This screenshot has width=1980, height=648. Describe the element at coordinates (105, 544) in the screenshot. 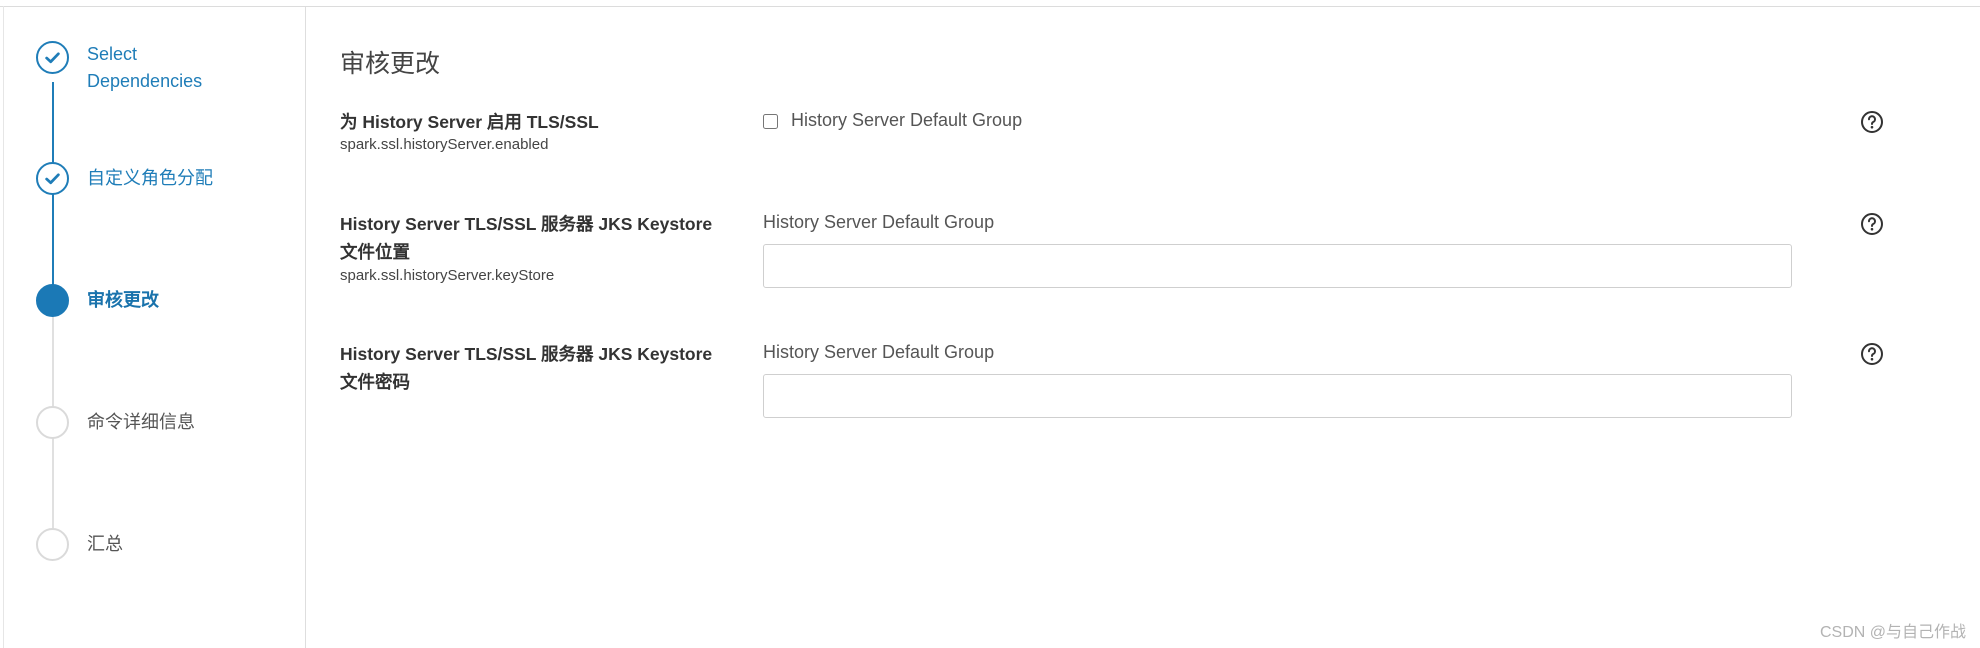

I see `step-label: 汇总` at that location.